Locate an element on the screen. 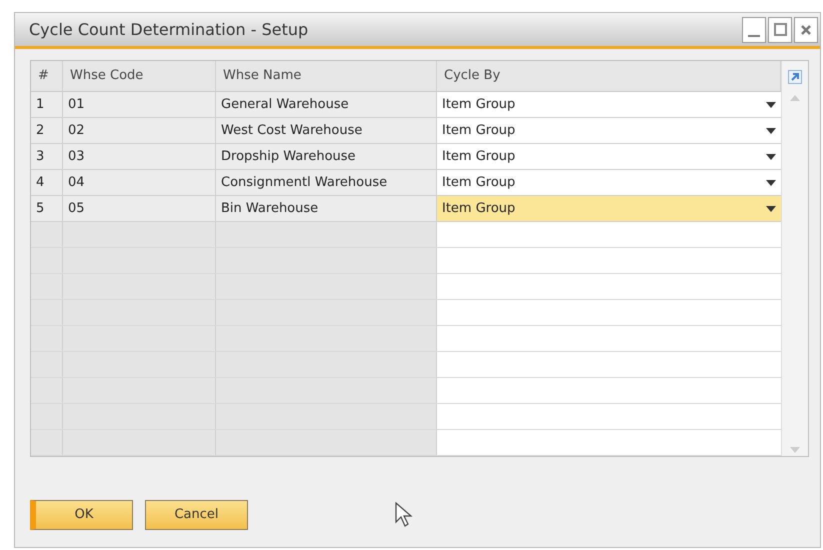  close-button is located at coordinates (806, 29).